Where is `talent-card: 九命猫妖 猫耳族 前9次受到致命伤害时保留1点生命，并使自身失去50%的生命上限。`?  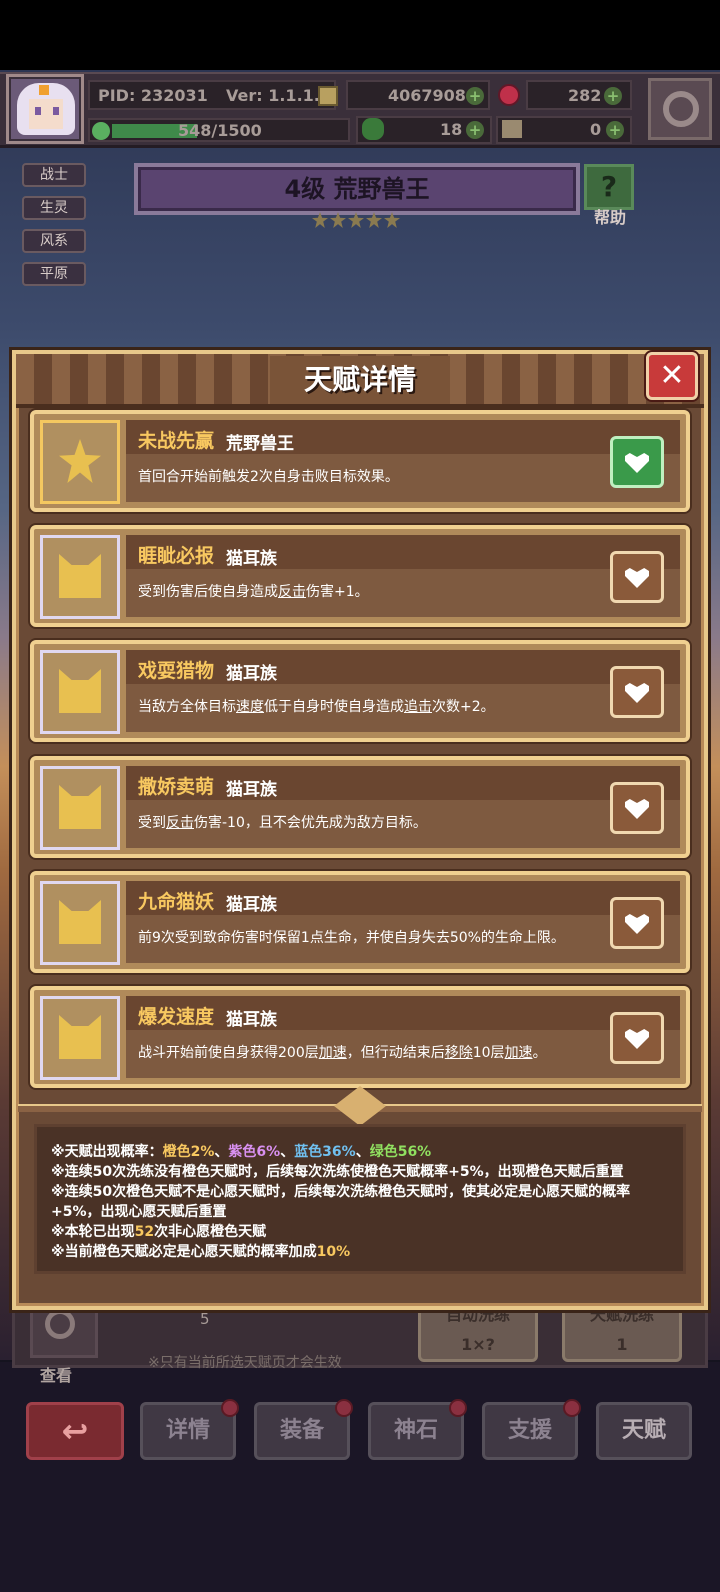 talent-card: 九命猫妖 猫耳族 前9次受到致命伤害时保留1点生命，并使自身失去50%的生命上限。 is located at coordinates (360, 922).